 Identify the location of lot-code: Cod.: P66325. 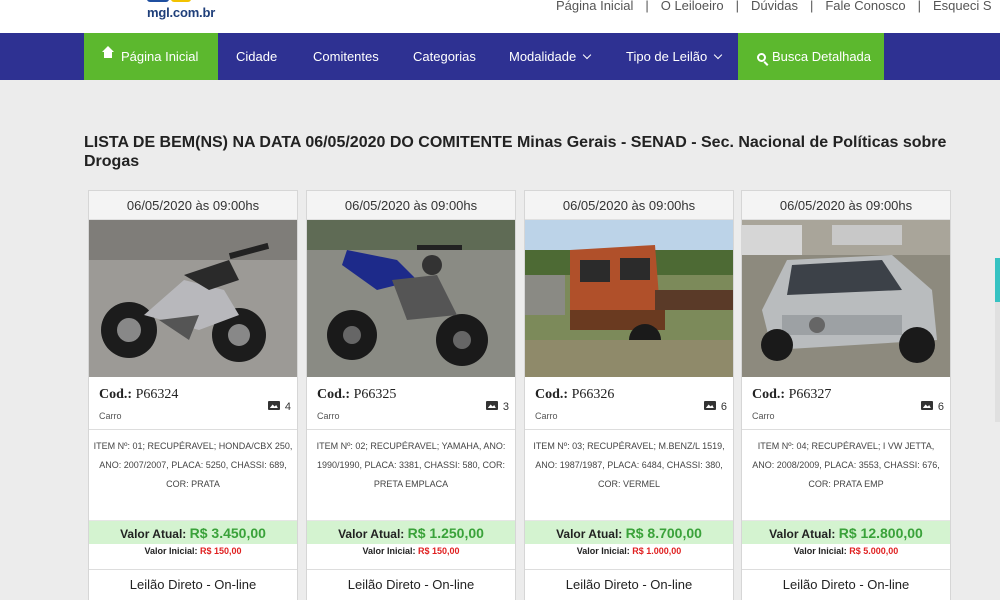
(357, 394).